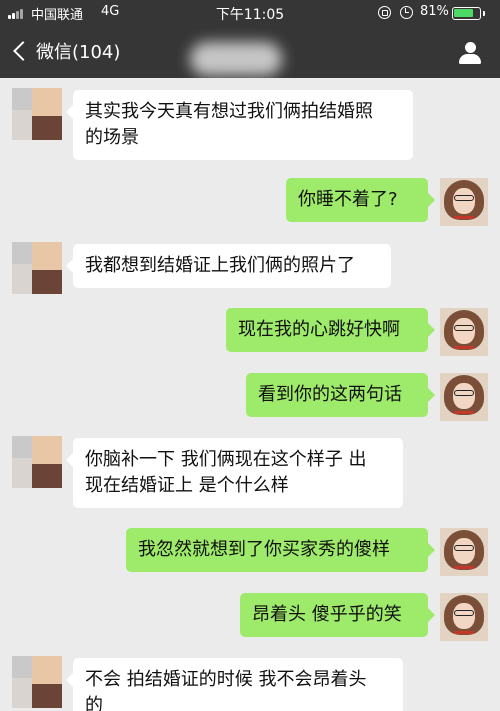 Image resolution: width=500 pixels, height=711 pixels. Describe the element at coordinates (94, 703) in the screenshot. I see `message-text-line: 的` at that location.